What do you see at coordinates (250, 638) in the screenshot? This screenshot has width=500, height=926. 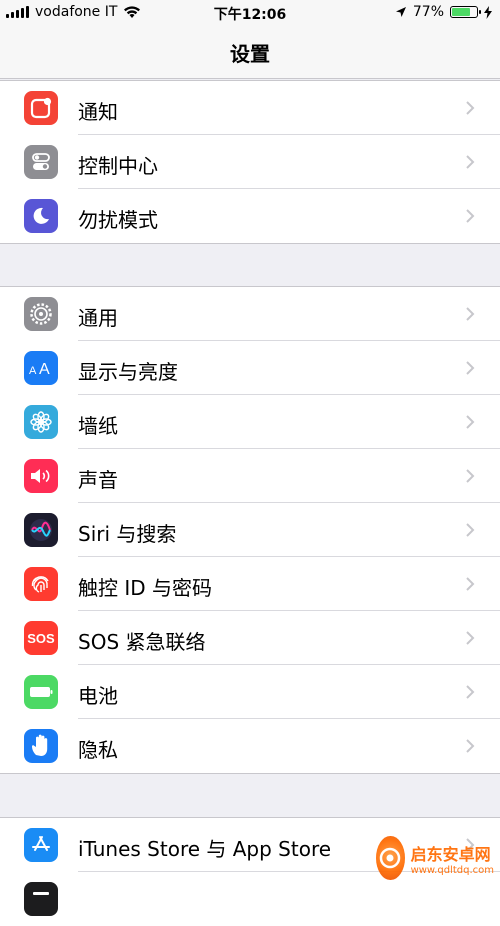 I see `settings-row-emergency-sos: SOS SOS 紧急联络` at bounding box center [250, 638].